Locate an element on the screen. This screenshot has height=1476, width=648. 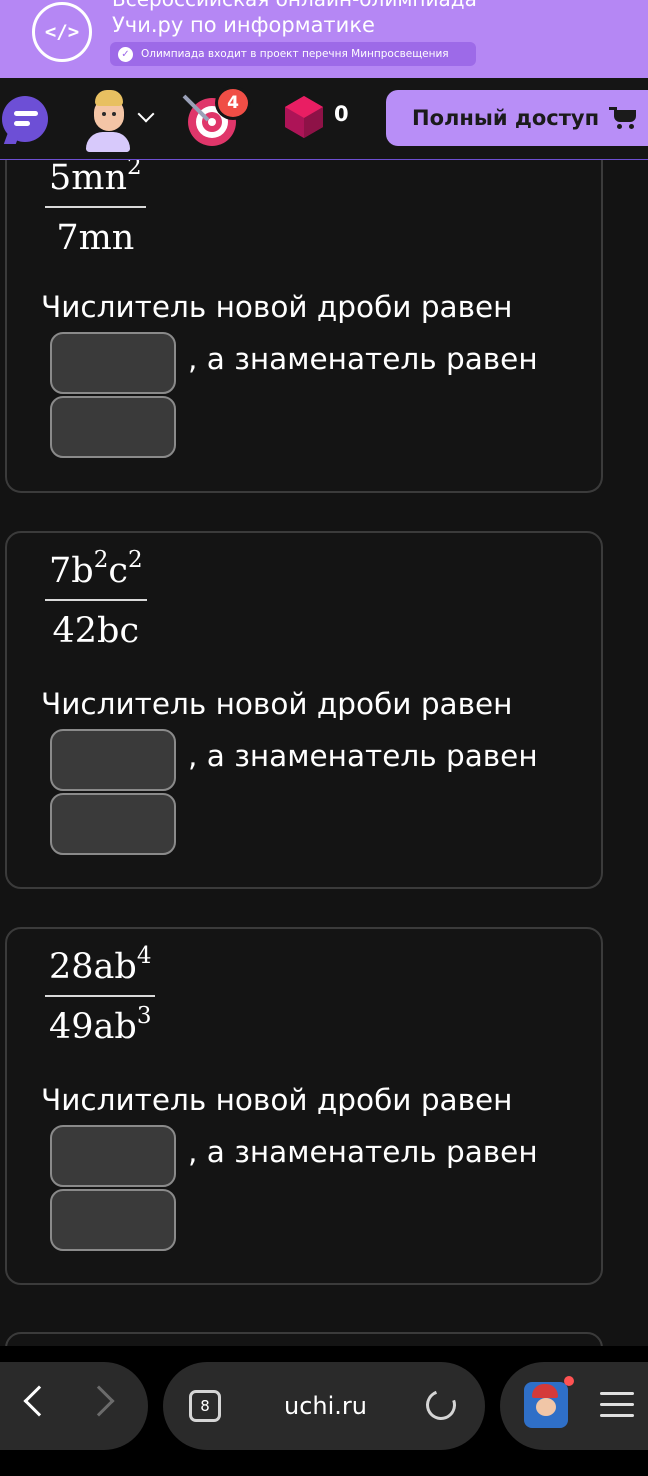
extension-avatar-icon is located at coordinates (546, 1405).